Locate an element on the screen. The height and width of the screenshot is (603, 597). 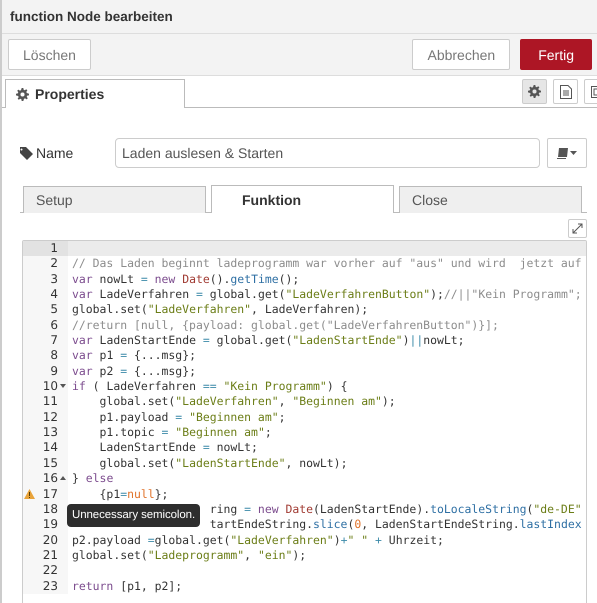
code-line: {p1=null}; is located at coordinates (133, 494).